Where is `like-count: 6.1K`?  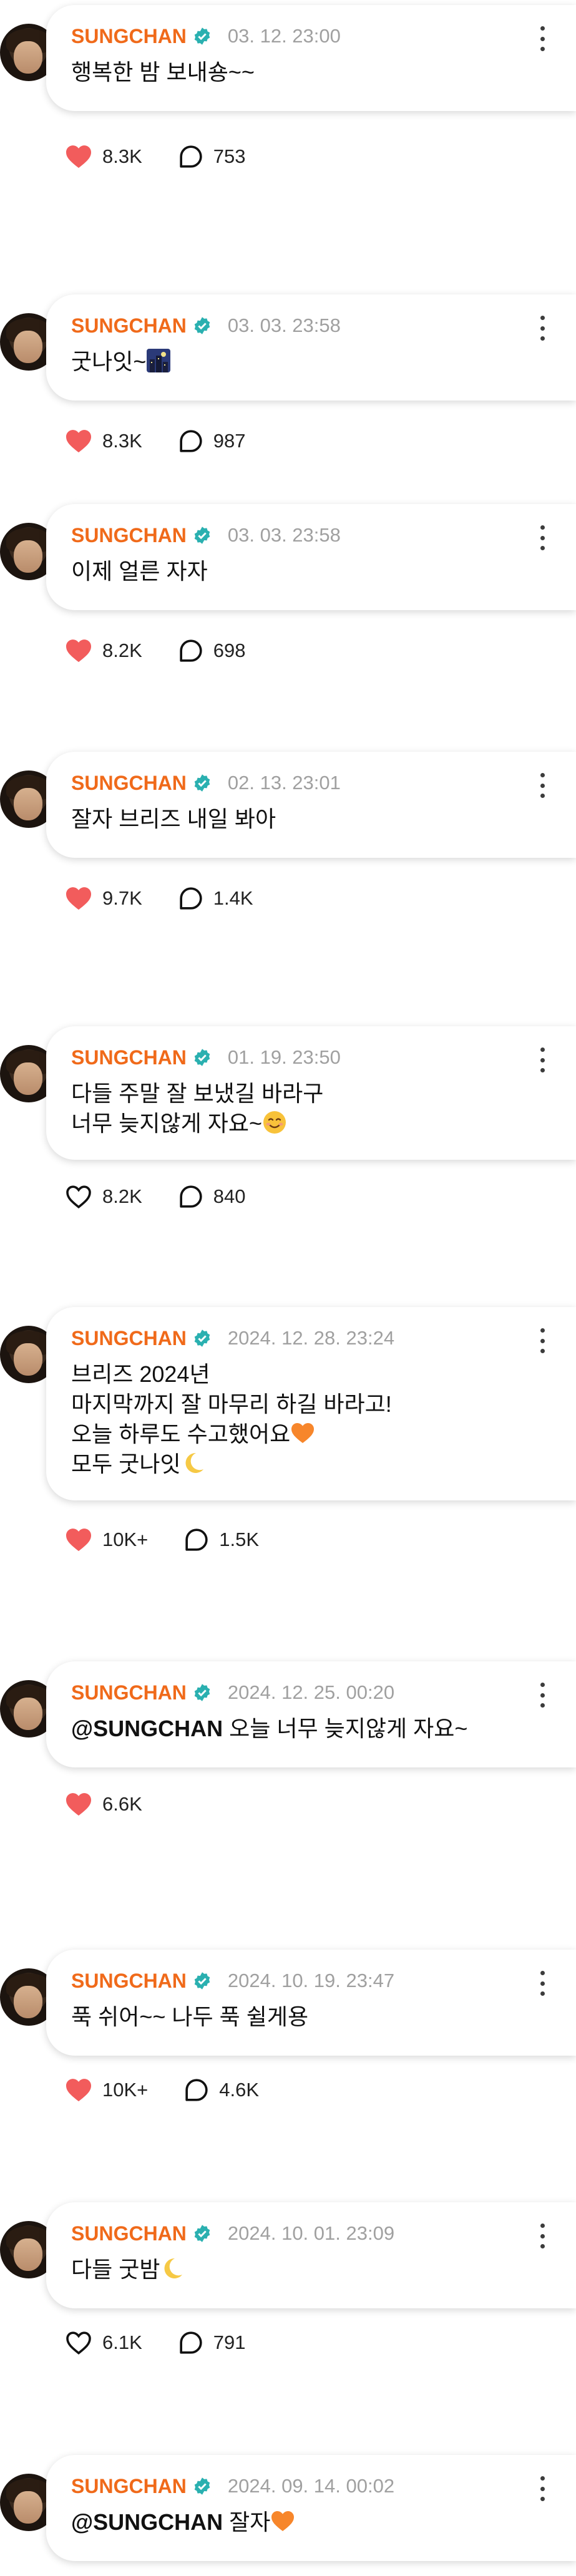 like-count: 6.1K is located at coordinates (122, 2342).